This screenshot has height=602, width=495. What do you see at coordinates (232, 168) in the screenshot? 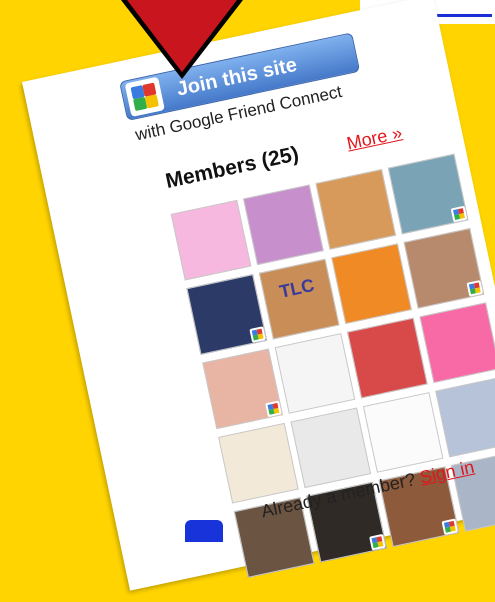
I see `members-title: Members (25)` at bounding box center [232, 168].